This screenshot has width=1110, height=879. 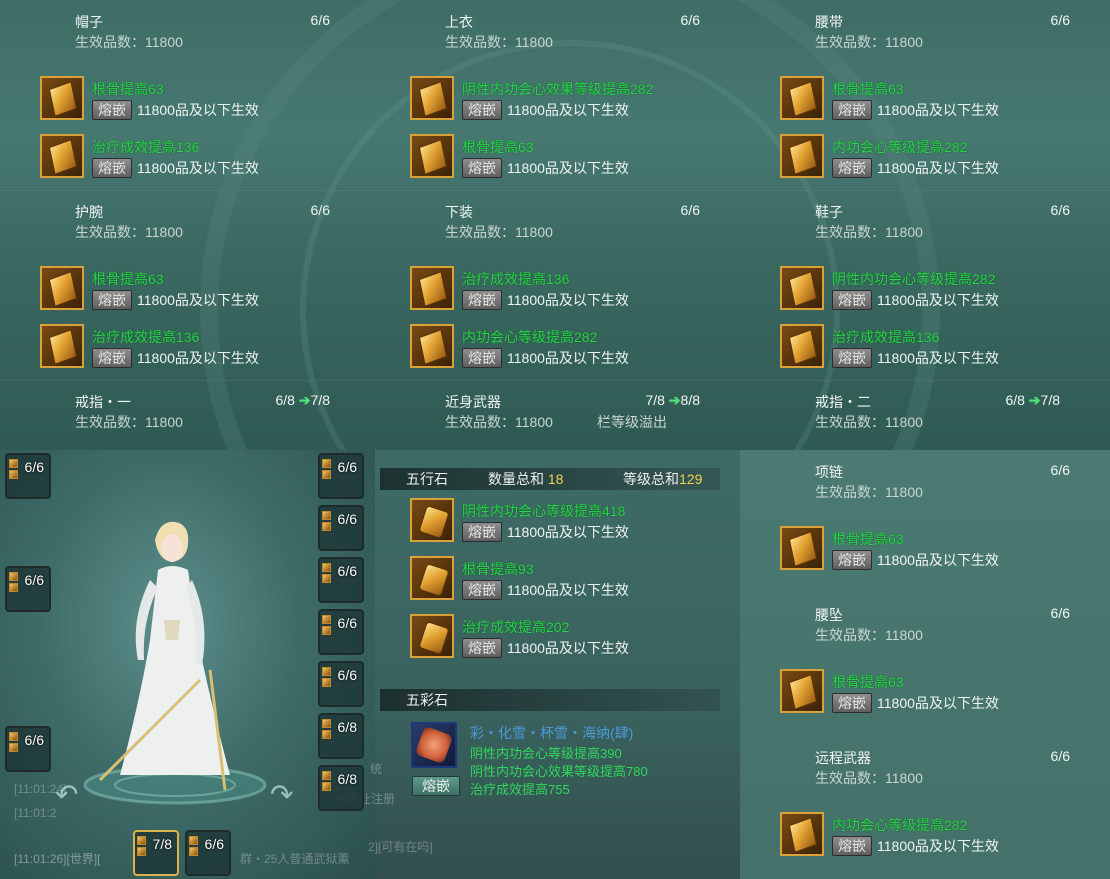 What do you see at coordinates (945, 290) in the screenshot?
I see `gem-row: 阴性内功会心等级提高282 熔嵌 11800品及以下生效` at bounding box center [945, 290].